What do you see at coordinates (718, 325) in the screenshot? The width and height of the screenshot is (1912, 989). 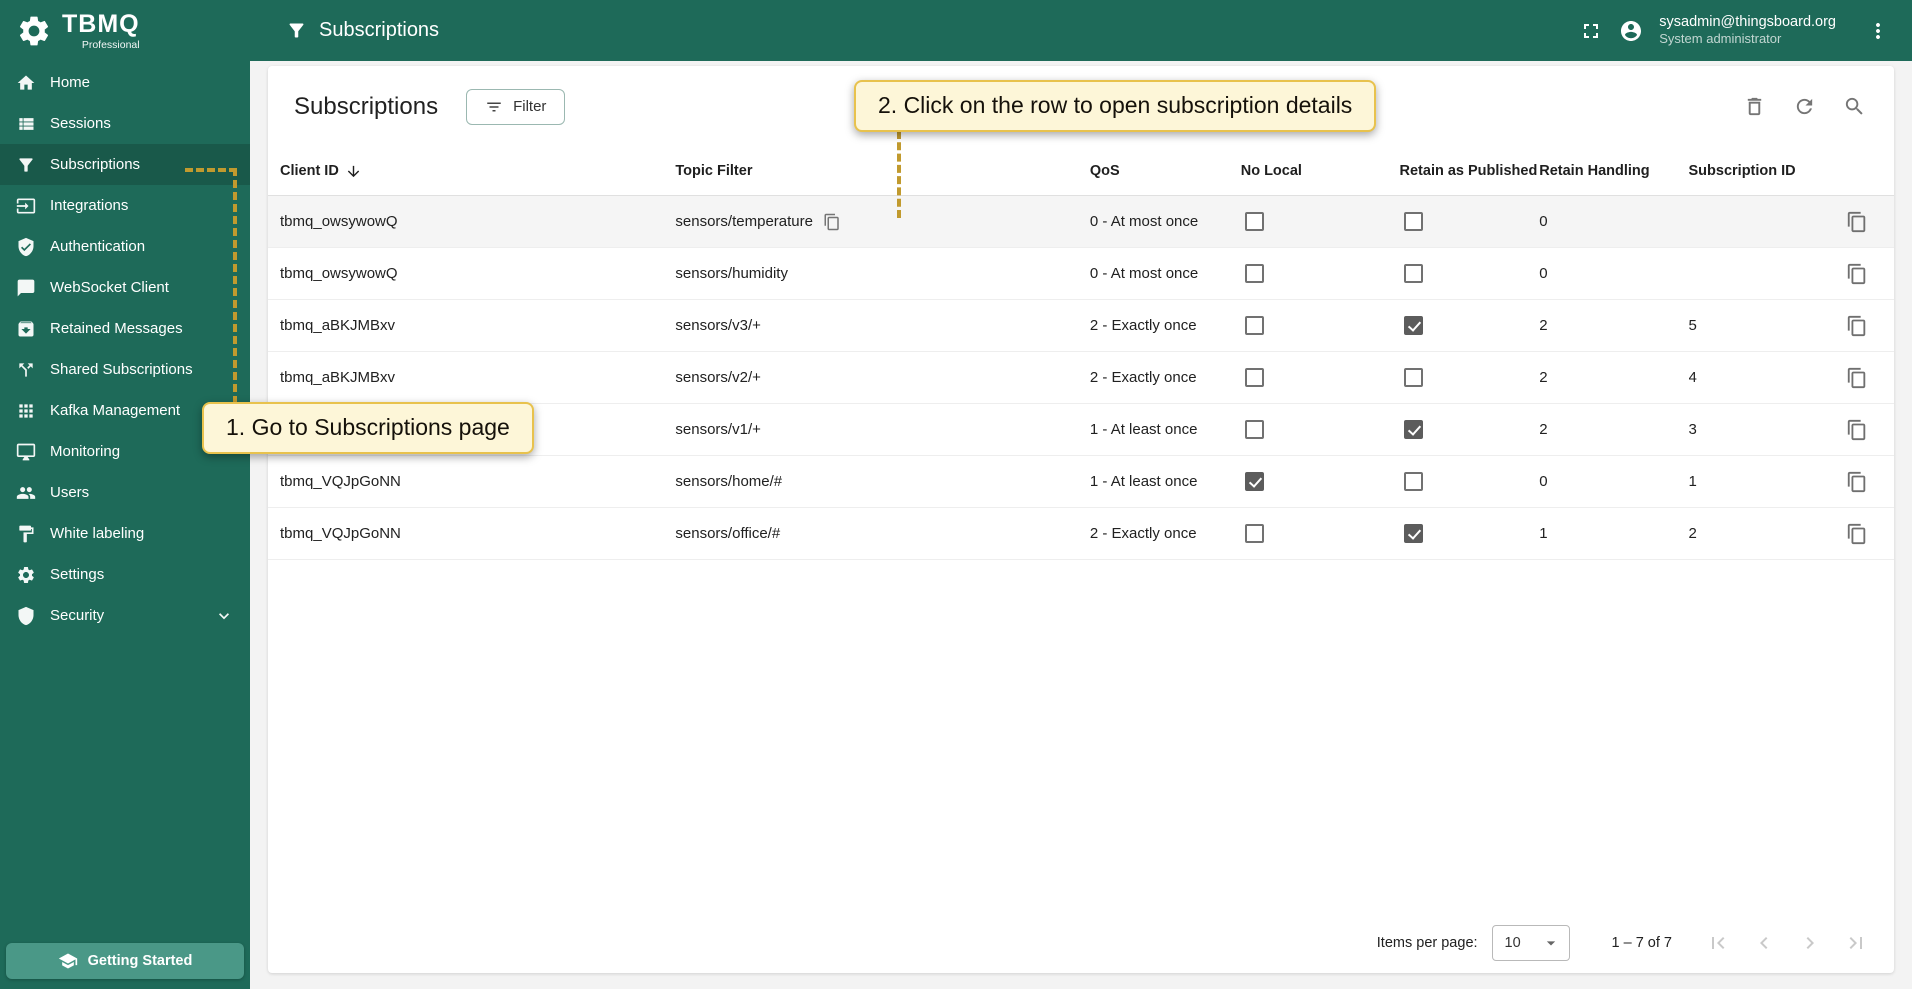 I see `topic-filter-cell: sensors/v3/+` at bounding box center [718, 325].